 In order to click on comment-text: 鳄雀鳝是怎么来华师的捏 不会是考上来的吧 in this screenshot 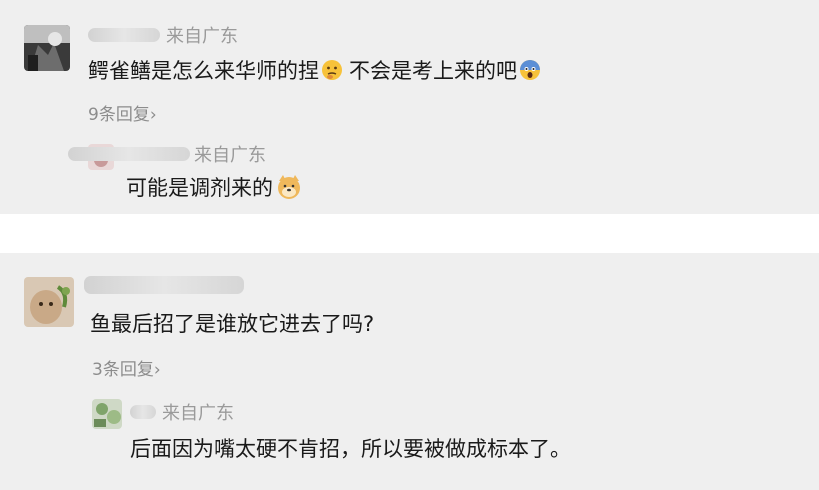, I will do `click(315, 70)`.